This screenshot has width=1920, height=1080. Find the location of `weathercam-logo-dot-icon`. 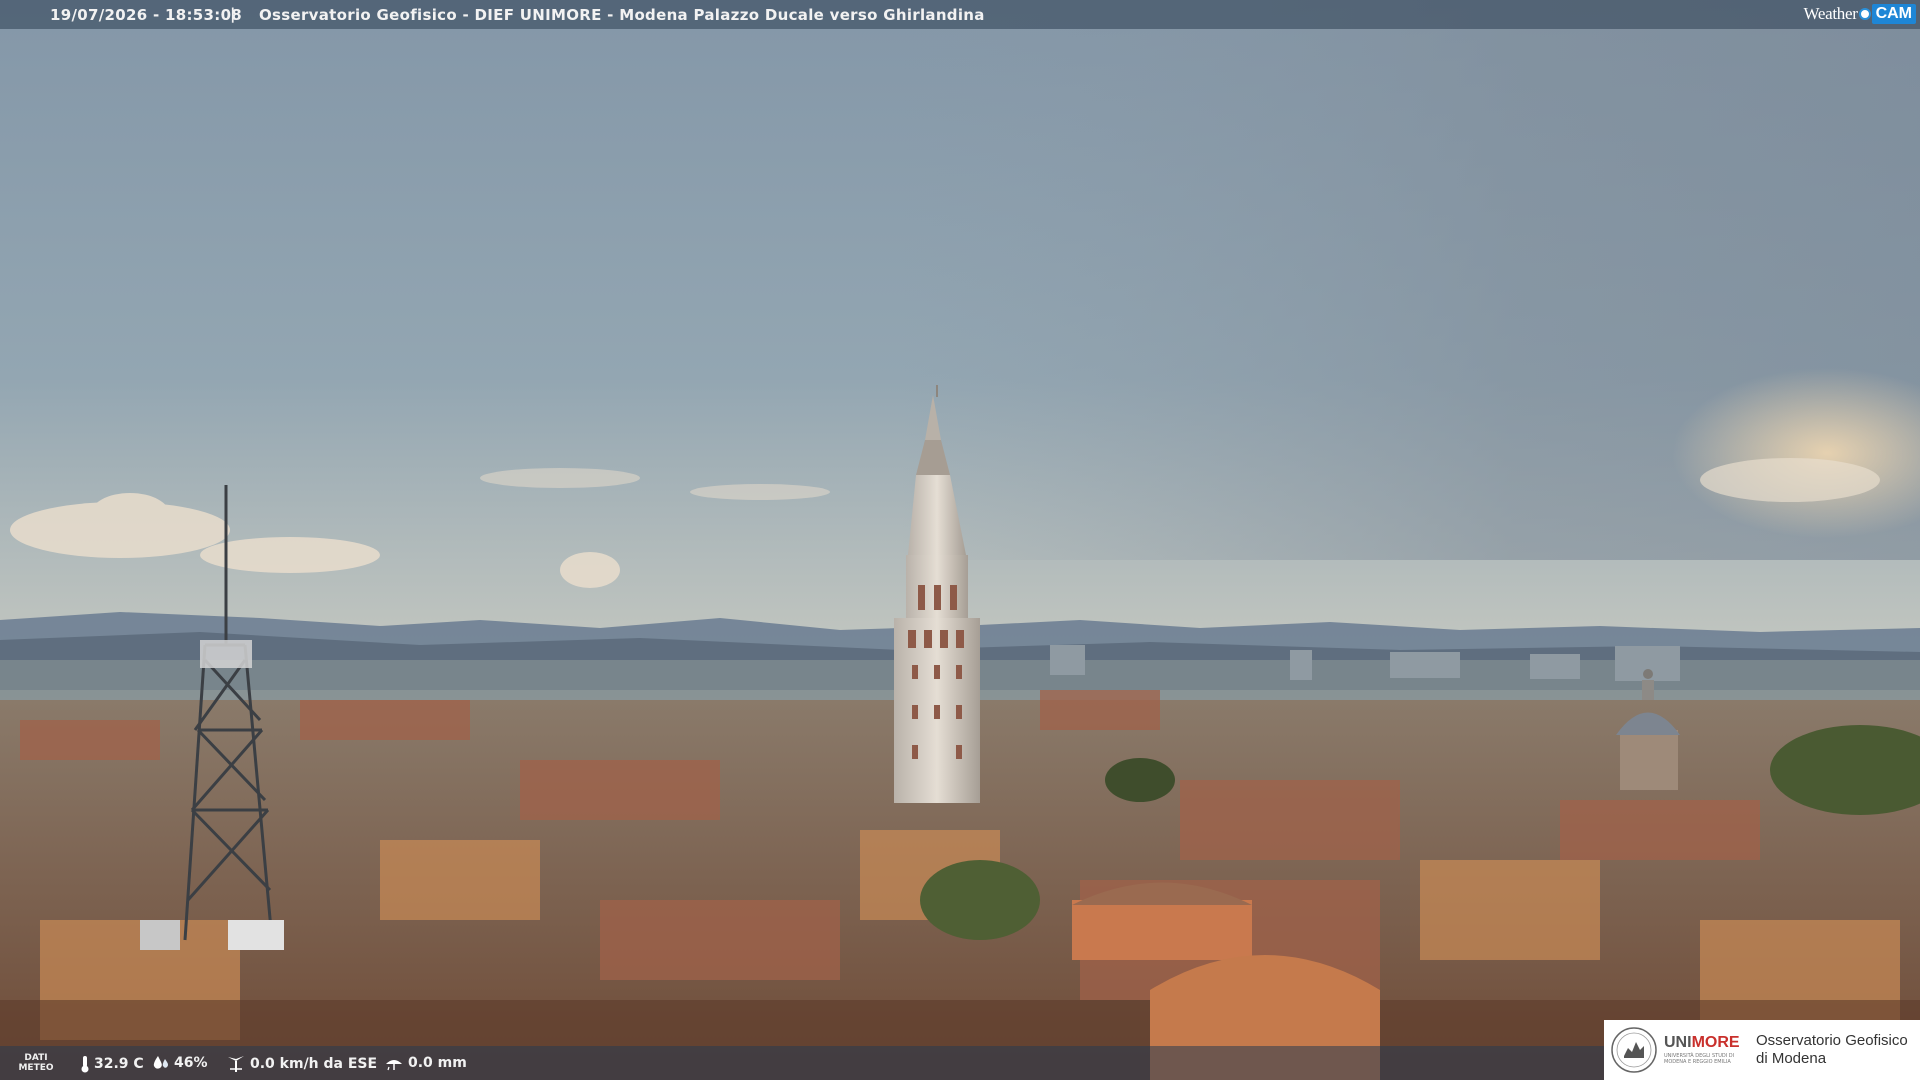

weathercam-logo-dot-icon is located at coordinates (1864, 14).